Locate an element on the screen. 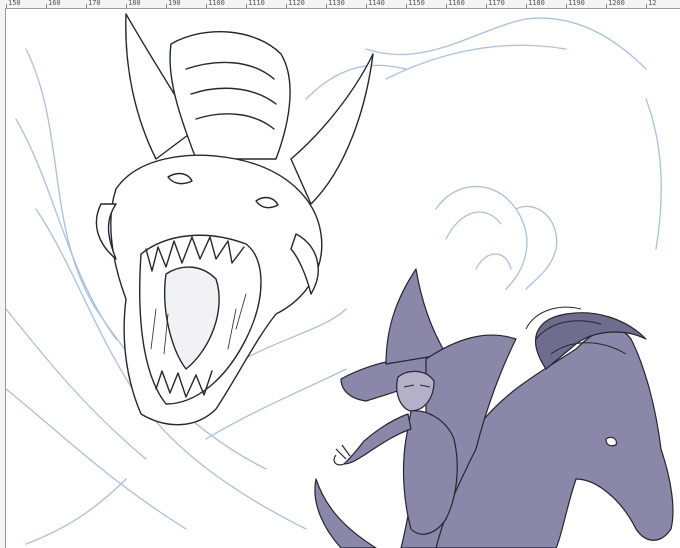 Image resolution: width=680 pixels, height=548 pixels. ruler-tick-label: 1170 is located at coordinates (496, 3).